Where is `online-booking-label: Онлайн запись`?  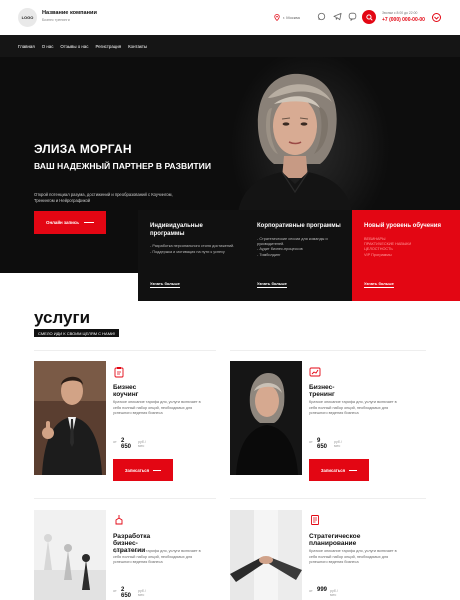 online-booking-label: Онлайн запись is located at coordinates (62, 222).